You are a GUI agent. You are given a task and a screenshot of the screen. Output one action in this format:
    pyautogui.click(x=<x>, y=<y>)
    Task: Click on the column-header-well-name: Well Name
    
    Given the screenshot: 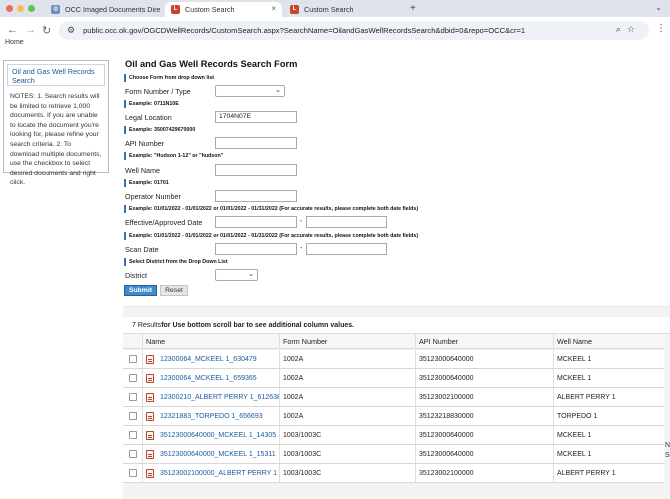 What is the action you would take?
    pyautogui.click(x=608, y=341)
    